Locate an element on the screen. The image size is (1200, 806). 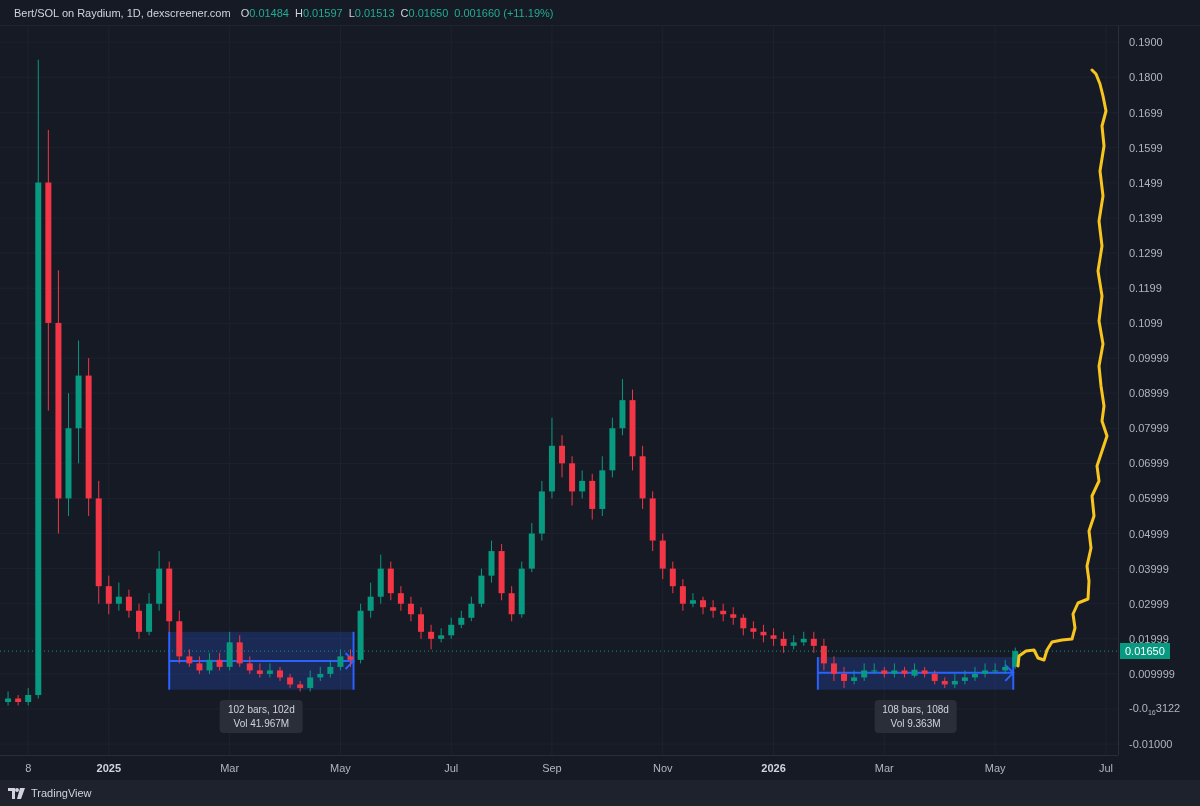
date-label: Nov is located at coordinates (662, 768).